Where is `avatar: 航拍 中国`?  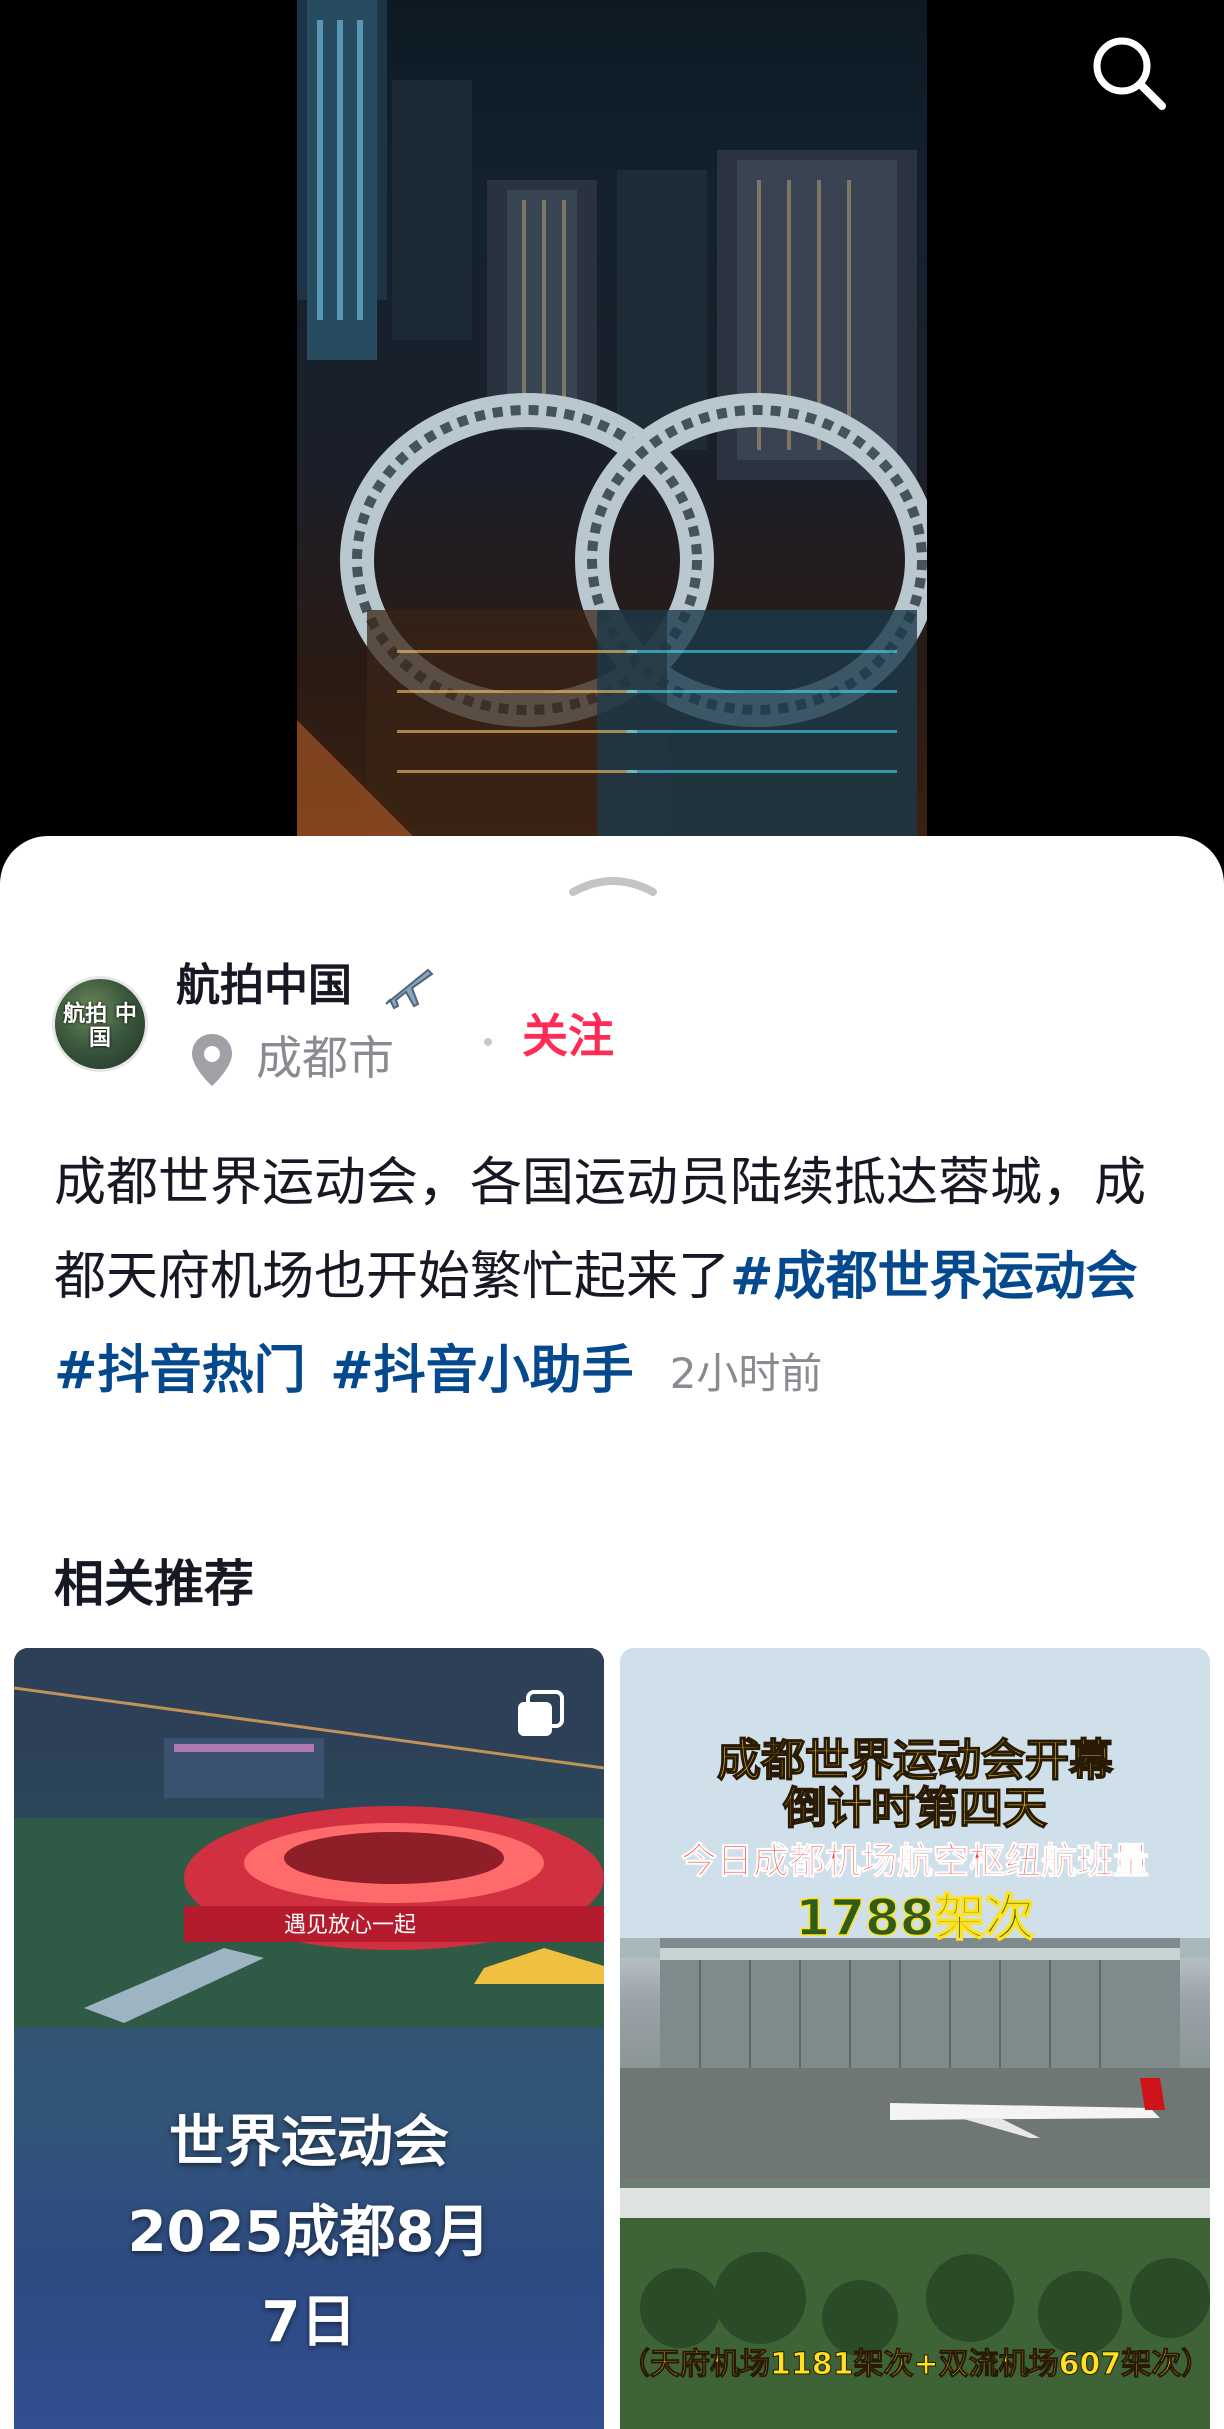
avatar: 航拍 中国 is located at coordinates (100, 1024).